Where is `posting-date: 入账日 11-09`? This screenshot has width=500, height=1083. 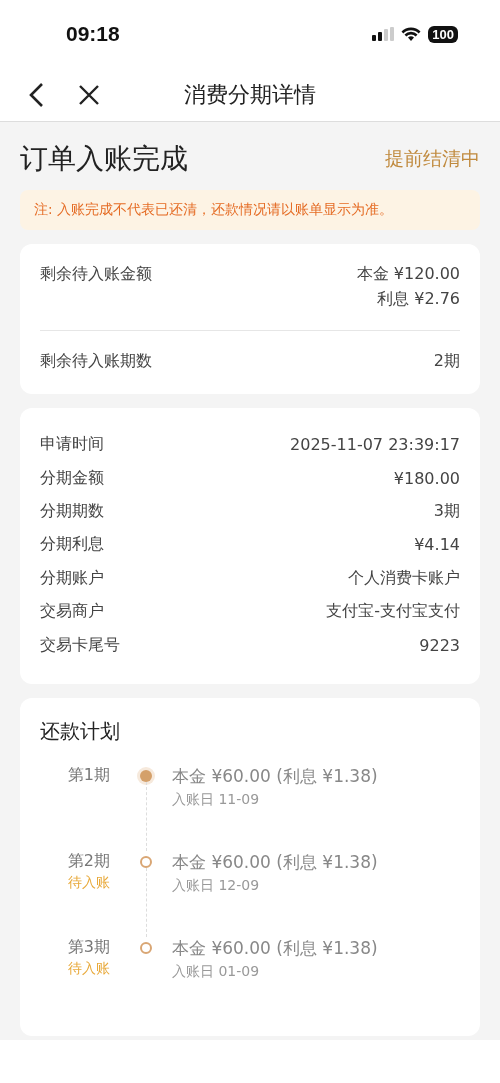
posting-date: 入账日 11-09 is located at coordinates (216, 799).